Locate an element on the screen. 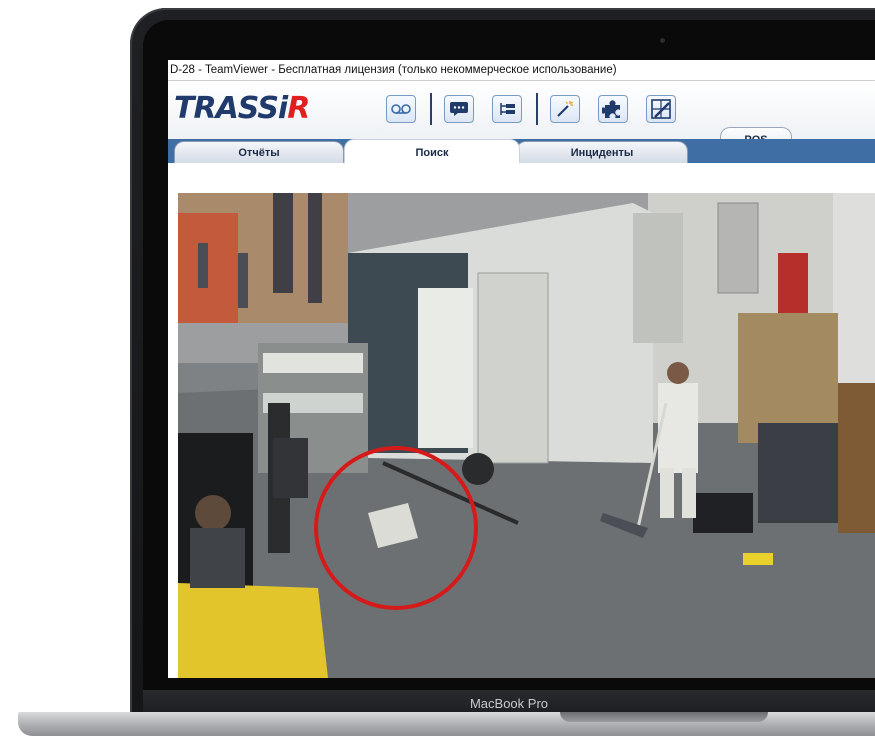 This screenshot has height=752, width=875. devices-button is located at coordinates (507, 109).